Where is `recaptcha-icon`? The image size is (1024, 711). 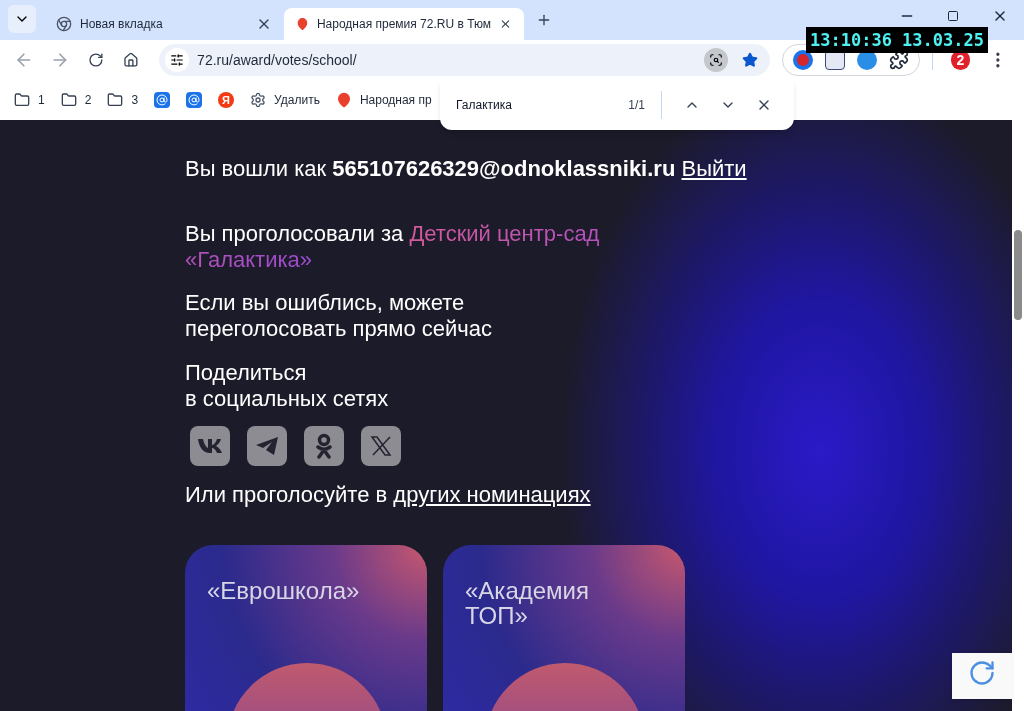 recaptcha-icon is located at coordinates (982, 673).